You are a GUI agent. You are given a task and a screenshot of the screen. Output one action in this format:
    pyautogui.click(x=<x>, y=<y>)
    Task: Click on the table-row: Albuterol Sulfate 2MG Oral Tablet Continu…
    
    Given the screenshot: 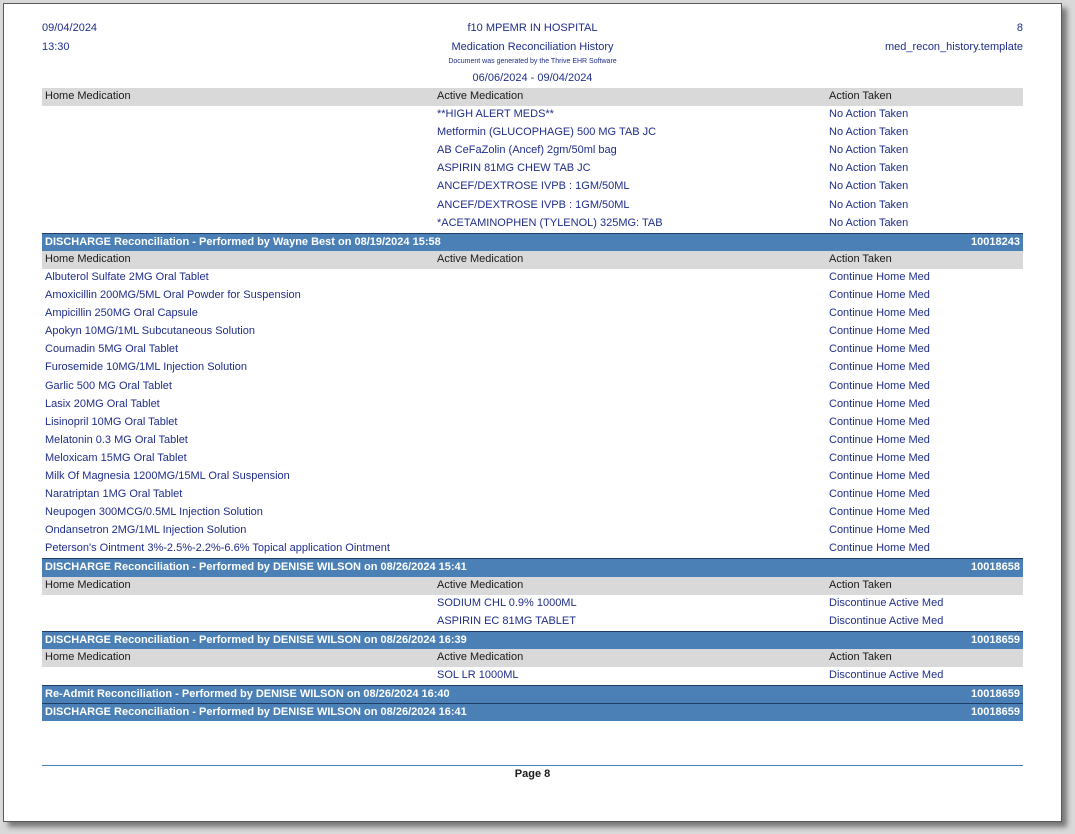 What is the action you would take?
    pyautogui.click(x=532, y=278)
    